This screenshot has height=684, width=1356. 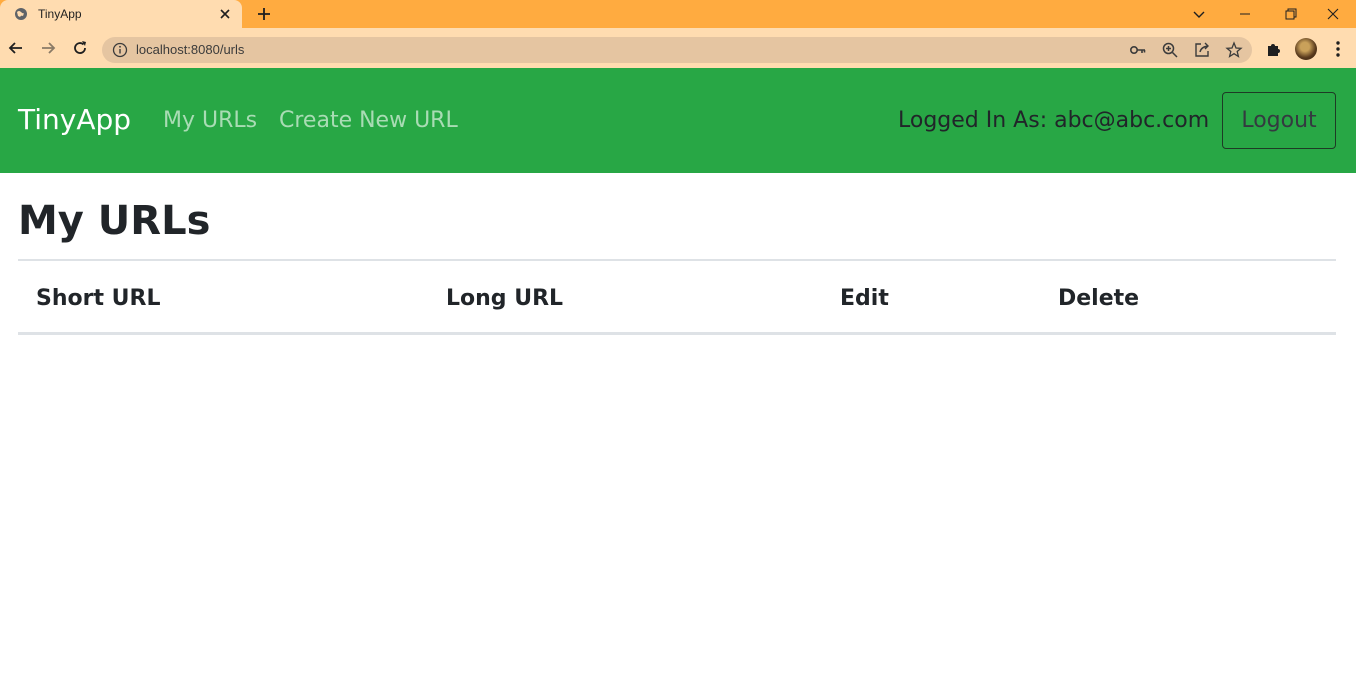 I want to click on column-header-short-url: Short URL, so click(x=98, y=298).